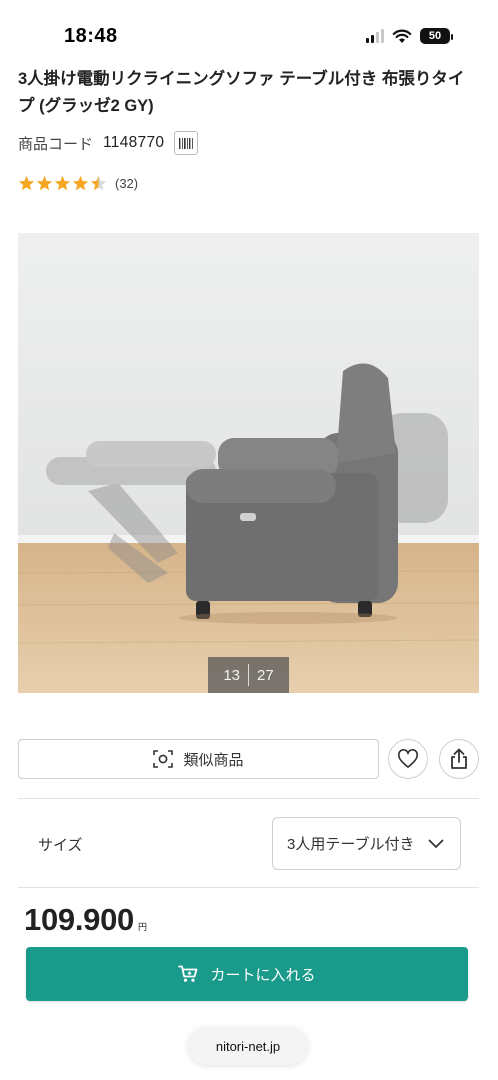 This screenshot has width=498, height=1080. I want to click on barcode-icon, so click(186, 143).